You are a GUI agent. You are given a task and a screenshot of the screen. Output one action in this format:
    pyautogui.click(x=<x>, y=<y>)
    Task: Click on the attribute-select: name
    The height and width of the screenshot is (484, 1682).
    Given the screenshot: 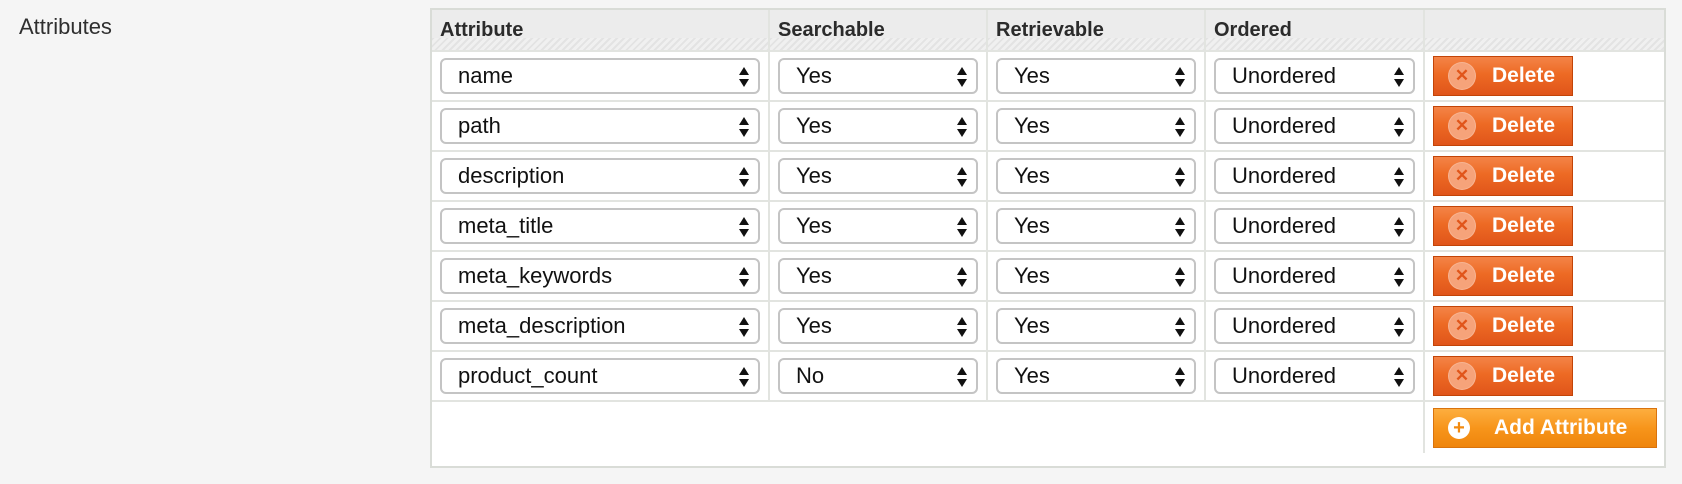 What is the action you would take?
    pyautogui.click(x=600, y=76)
    